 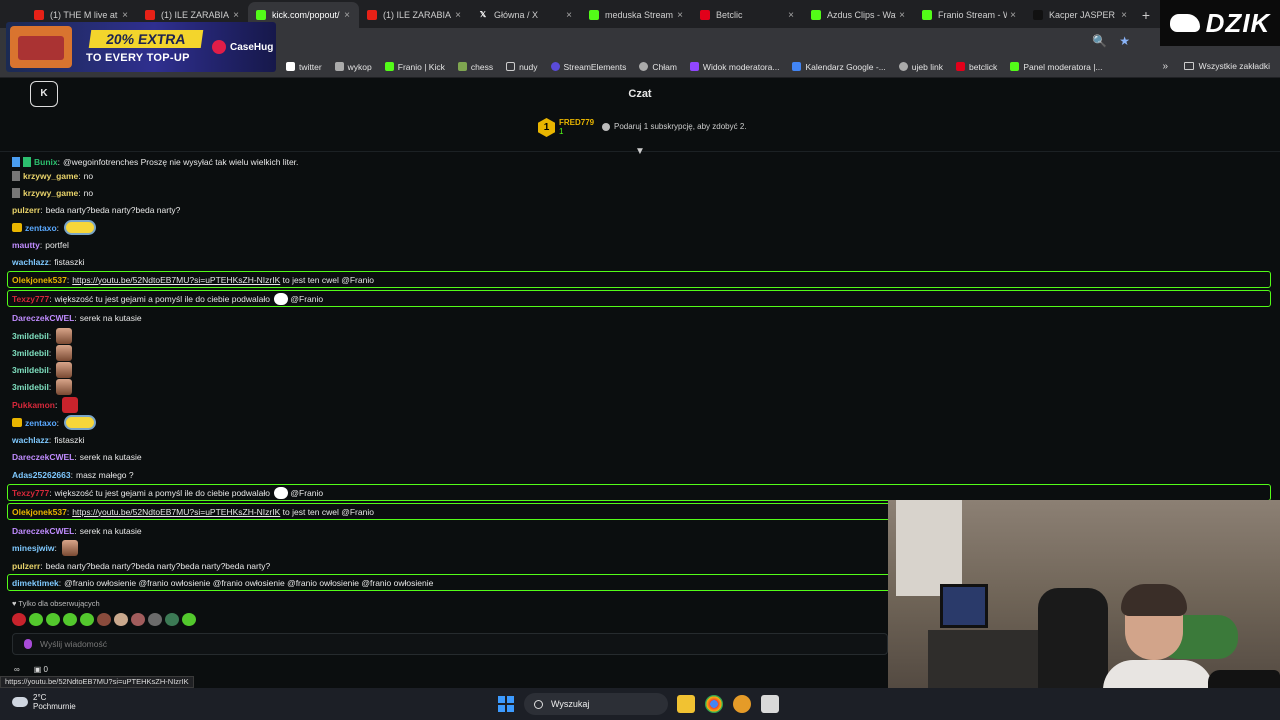 I want to click on red-emote, so click(x=70, y=404).